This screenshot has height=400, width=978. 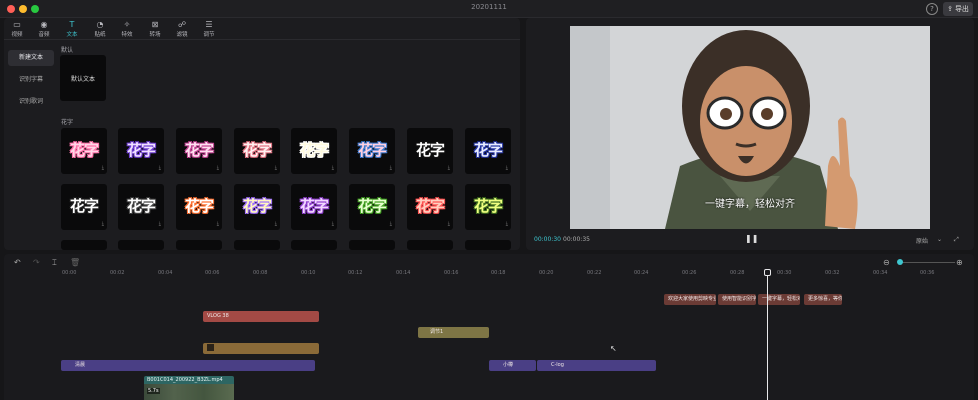 What do you see at coordinates (155, 35) in the screenshot?
I see `tab-label: 转场` at bounding box center [155, 35].